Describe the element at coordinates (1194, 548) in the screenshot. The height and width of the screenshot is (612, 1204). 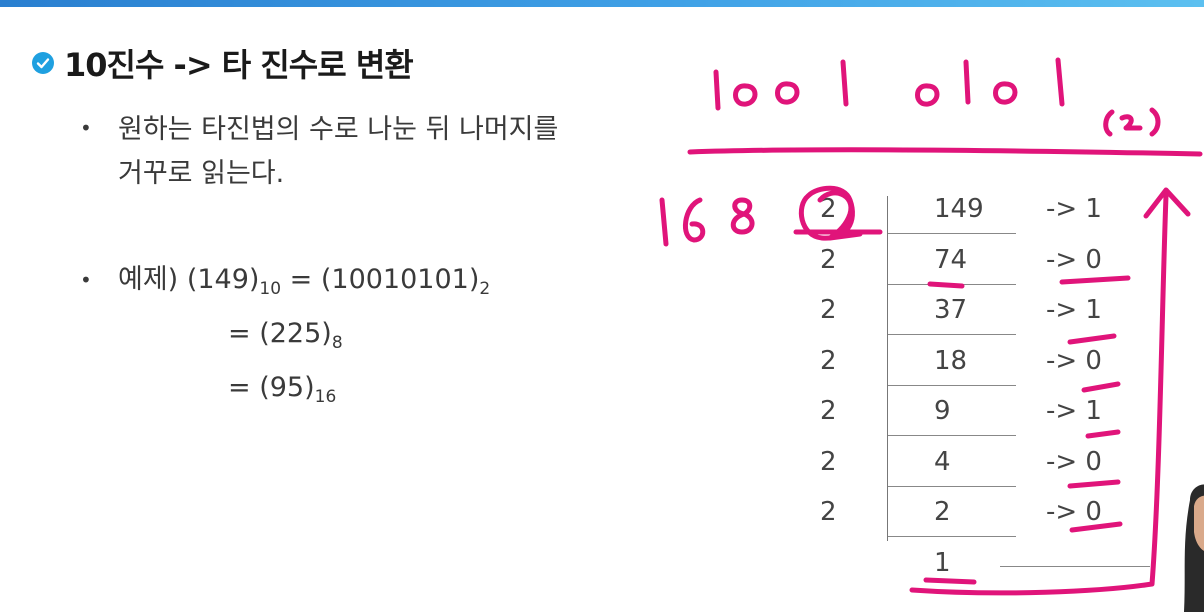
I see `presenter-figure` at that location.